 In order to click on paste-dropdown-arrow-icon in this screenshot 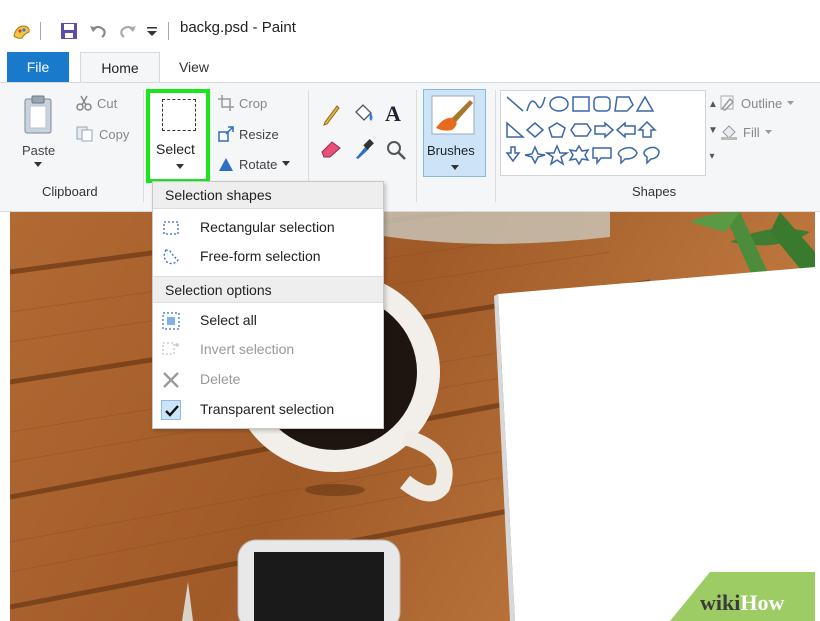, I will do `click(38, 165)`.